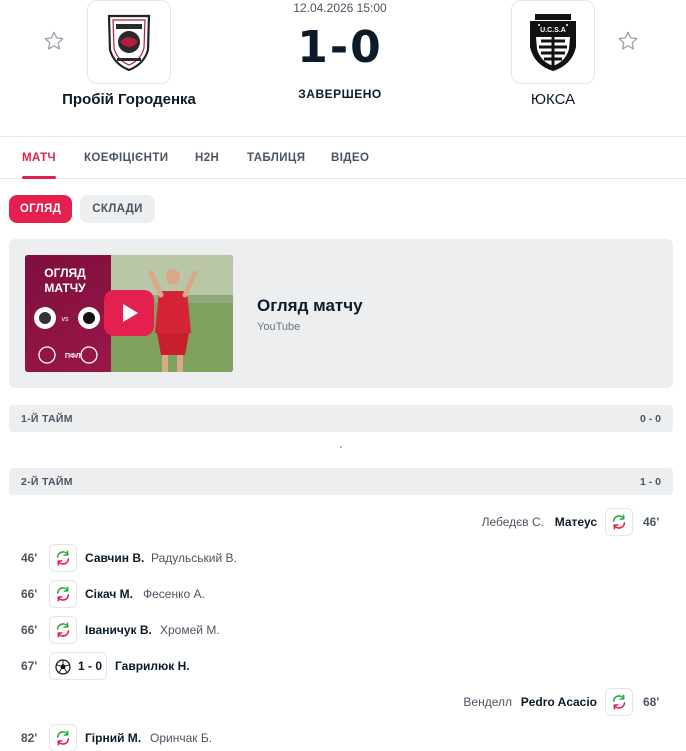 The width and height of the screenshot is (686, 751). Describe the element at coordinates (126, 158) in the screenshot. I see `tab-odds: КОЕФІЦІЄНТИ` at that location.